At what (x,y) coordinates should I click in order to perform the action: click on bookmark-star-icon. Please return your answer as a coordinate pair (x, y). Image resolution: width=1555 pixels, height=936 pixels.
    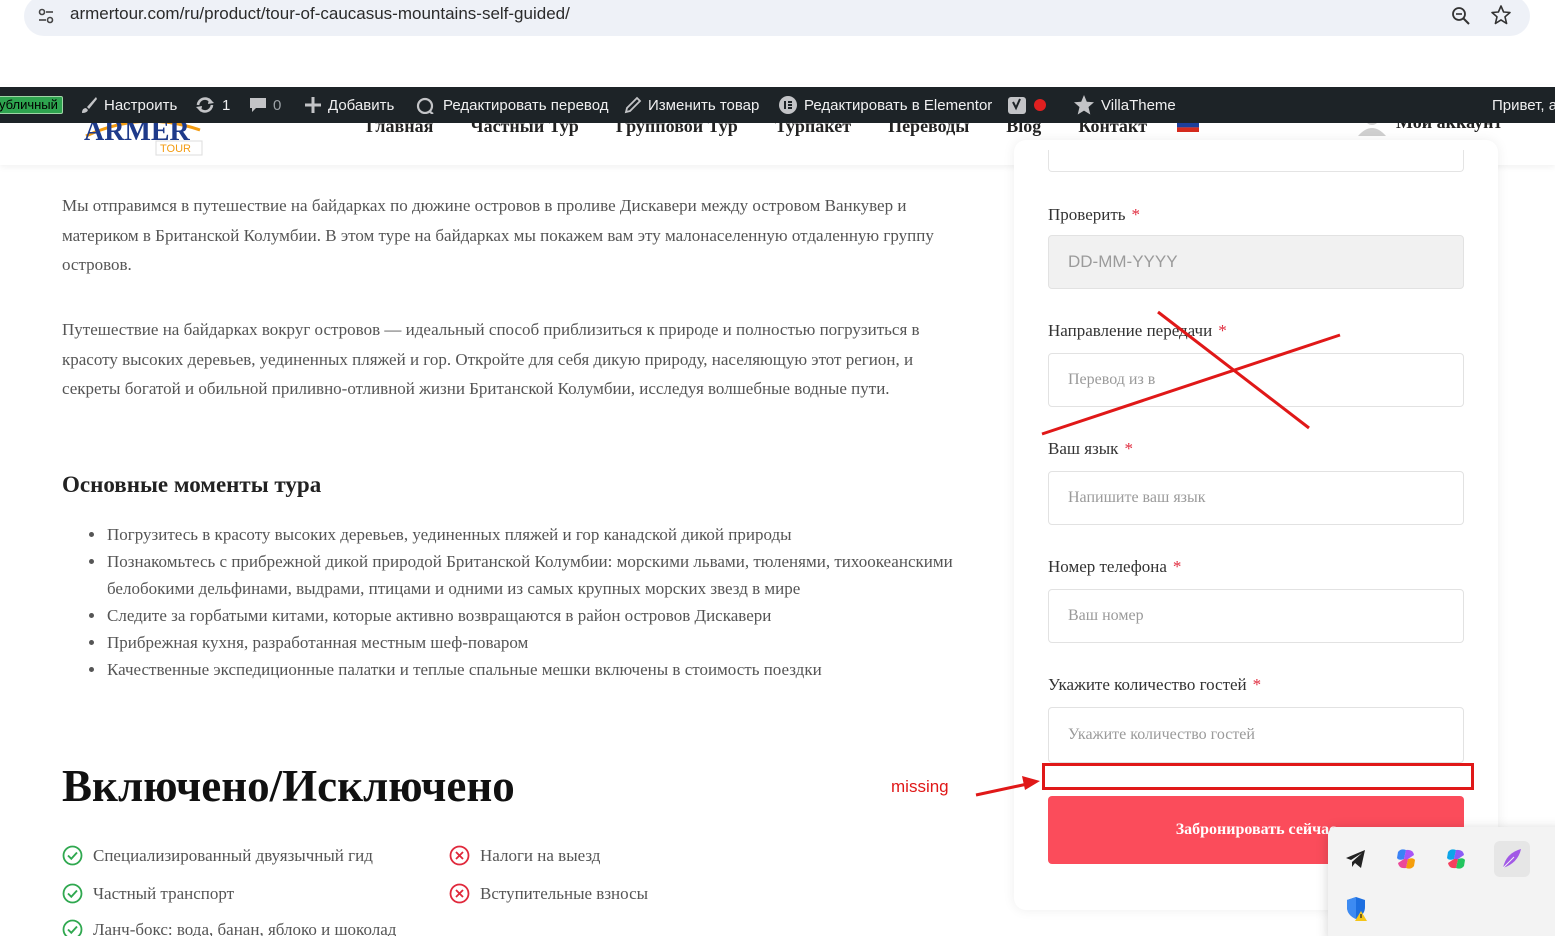
    Looking at the image, I should click on (1501, 15).